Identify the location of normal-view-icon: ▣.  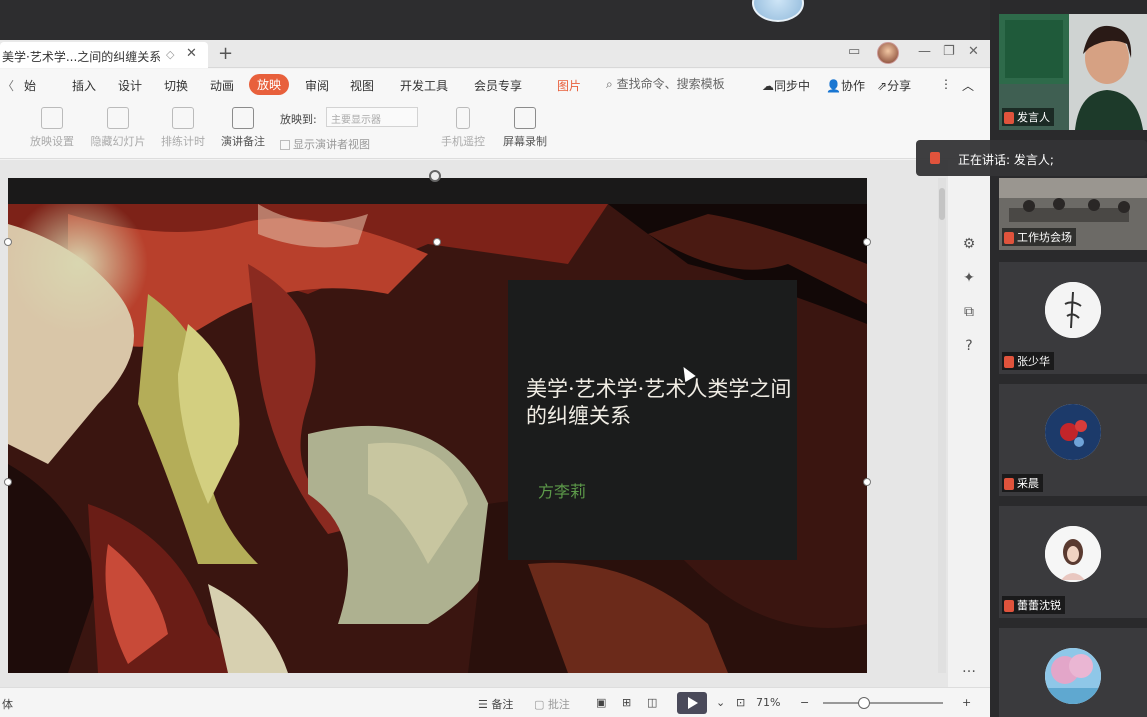
(601, 702).